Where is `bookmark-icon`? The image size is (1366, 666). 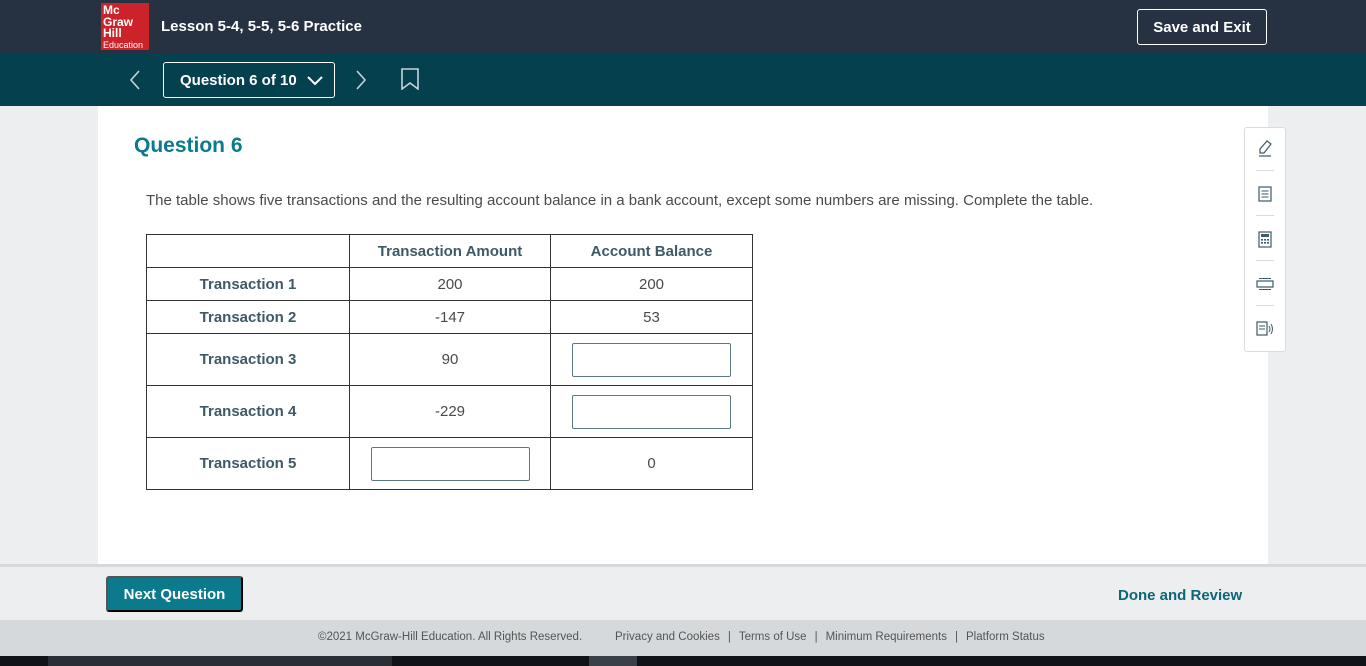
bookmark-icon is located at coordinates (410, 79).